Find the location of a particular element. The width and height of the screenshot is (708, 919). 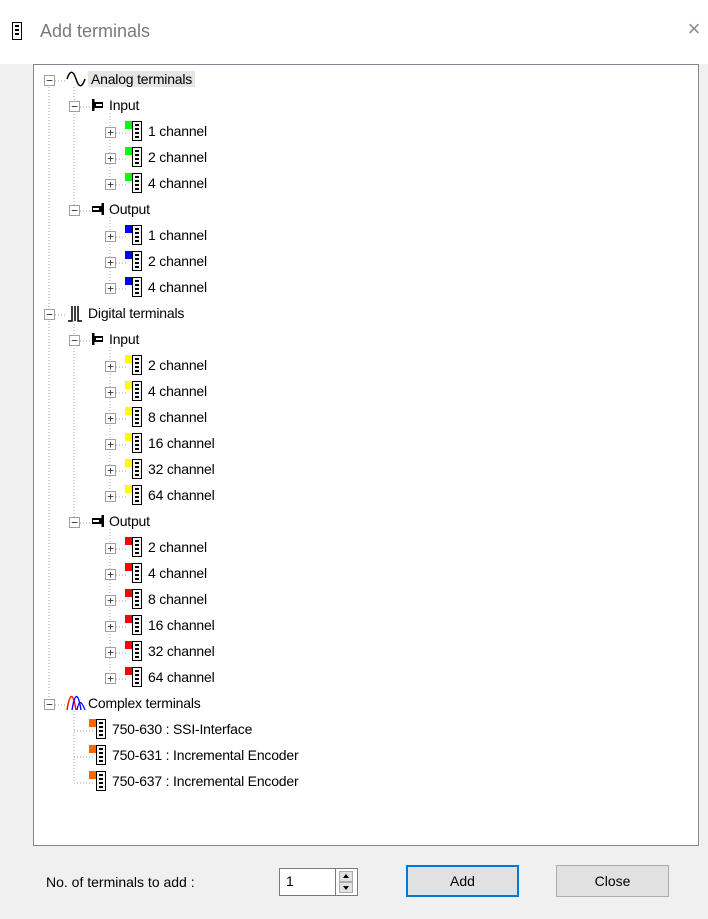

tree-item-label: 16 channel is located at coordinates (181, 625).